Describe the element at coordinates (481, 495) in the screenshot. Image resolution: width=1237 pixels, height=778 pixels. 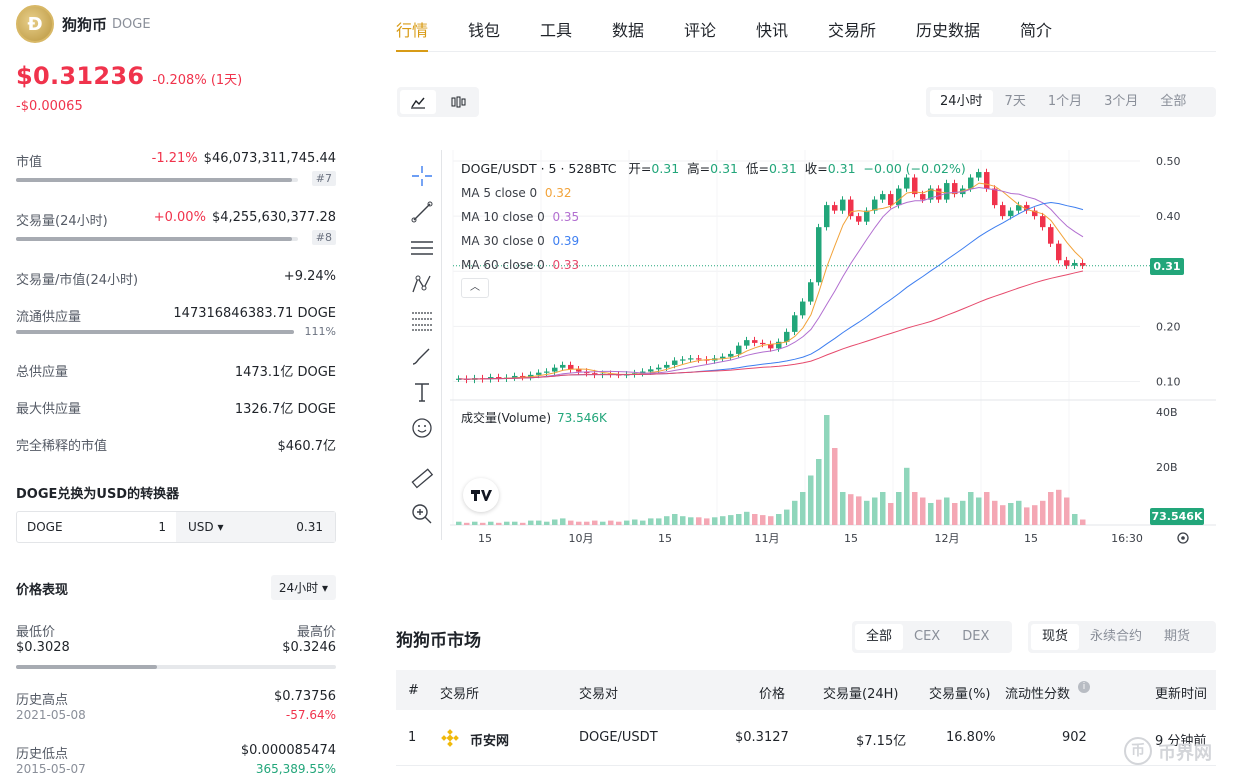
I see `tradingview-logo` at that location.